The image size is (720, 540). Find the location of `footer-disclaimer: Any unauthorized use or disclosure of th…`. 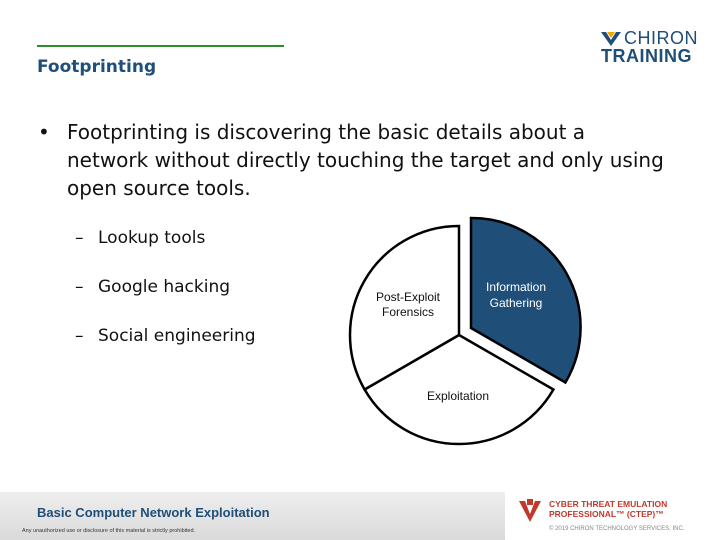

footer-disclaimer: Any unauthorized use or disclosure of th… is located at coordinates (109, 531).